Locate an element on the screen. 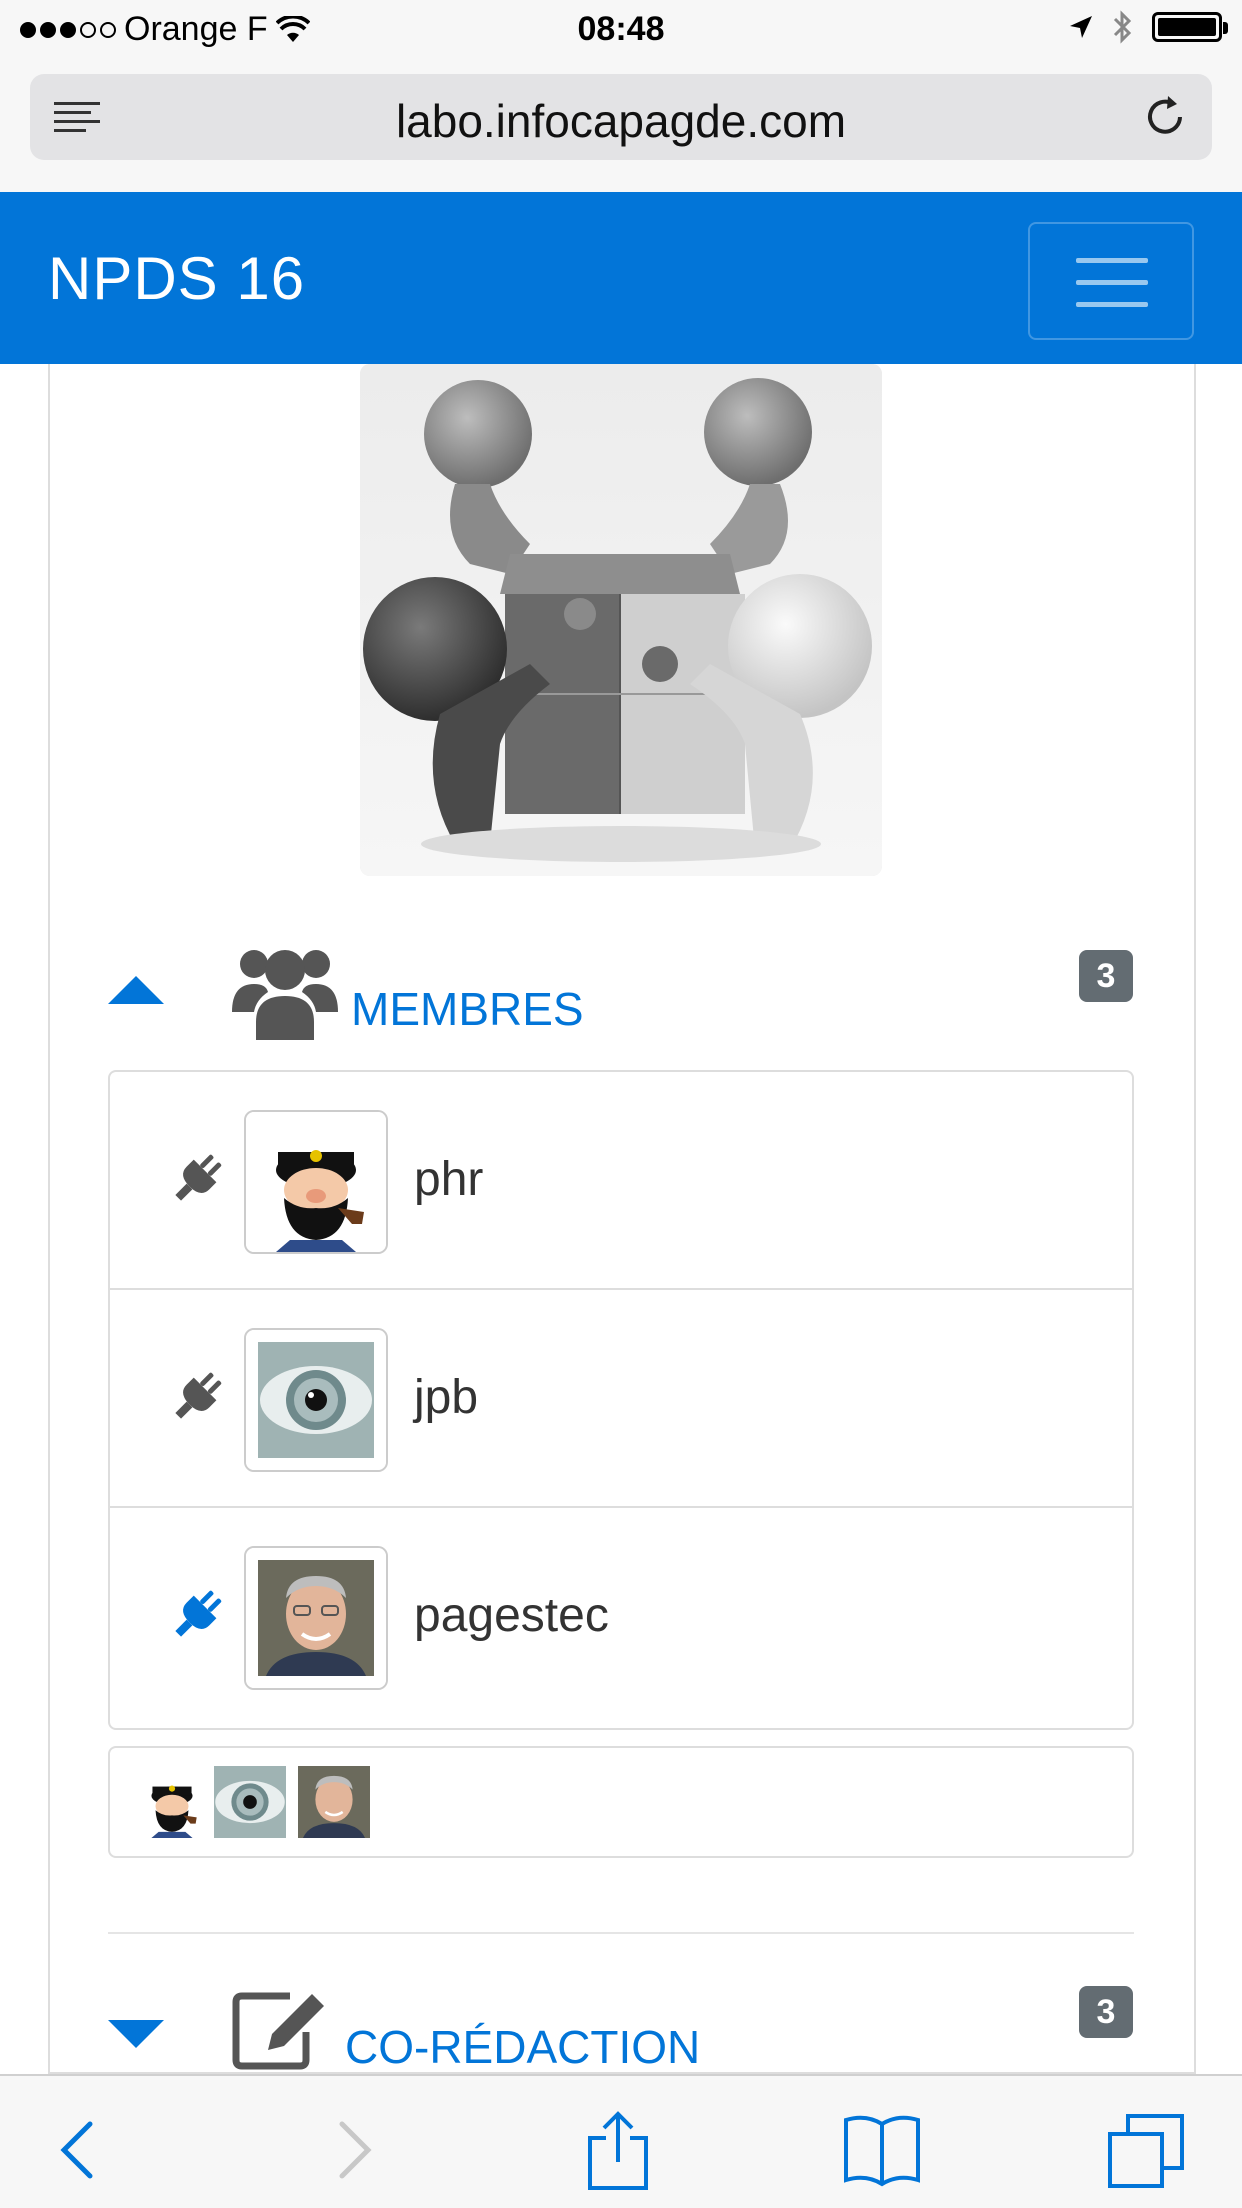 Image resolution: width=1242 pixels, height=2208 pixels. browser-chrome: labo.infocapagde.com is located at coordinates (621, 127).